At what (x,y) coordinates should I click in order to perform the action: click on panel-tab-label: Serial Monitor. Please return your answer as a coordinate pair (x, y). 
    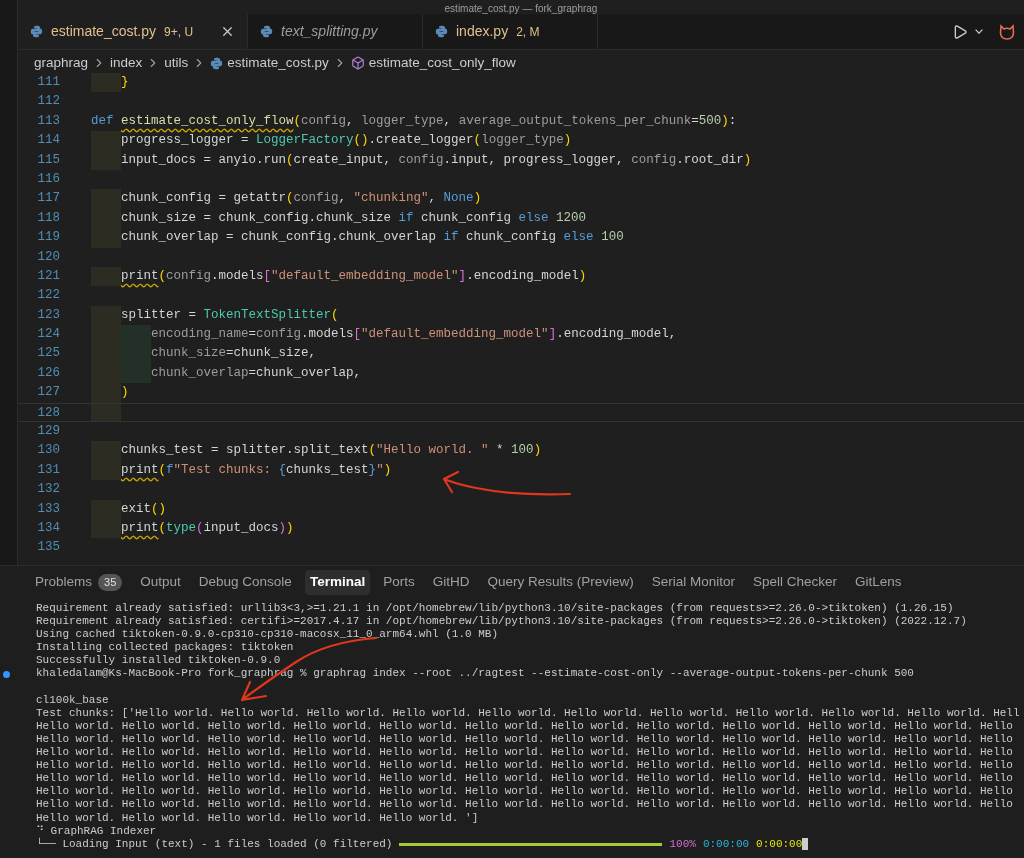
    Looking at the image, I should click on (693, 582).